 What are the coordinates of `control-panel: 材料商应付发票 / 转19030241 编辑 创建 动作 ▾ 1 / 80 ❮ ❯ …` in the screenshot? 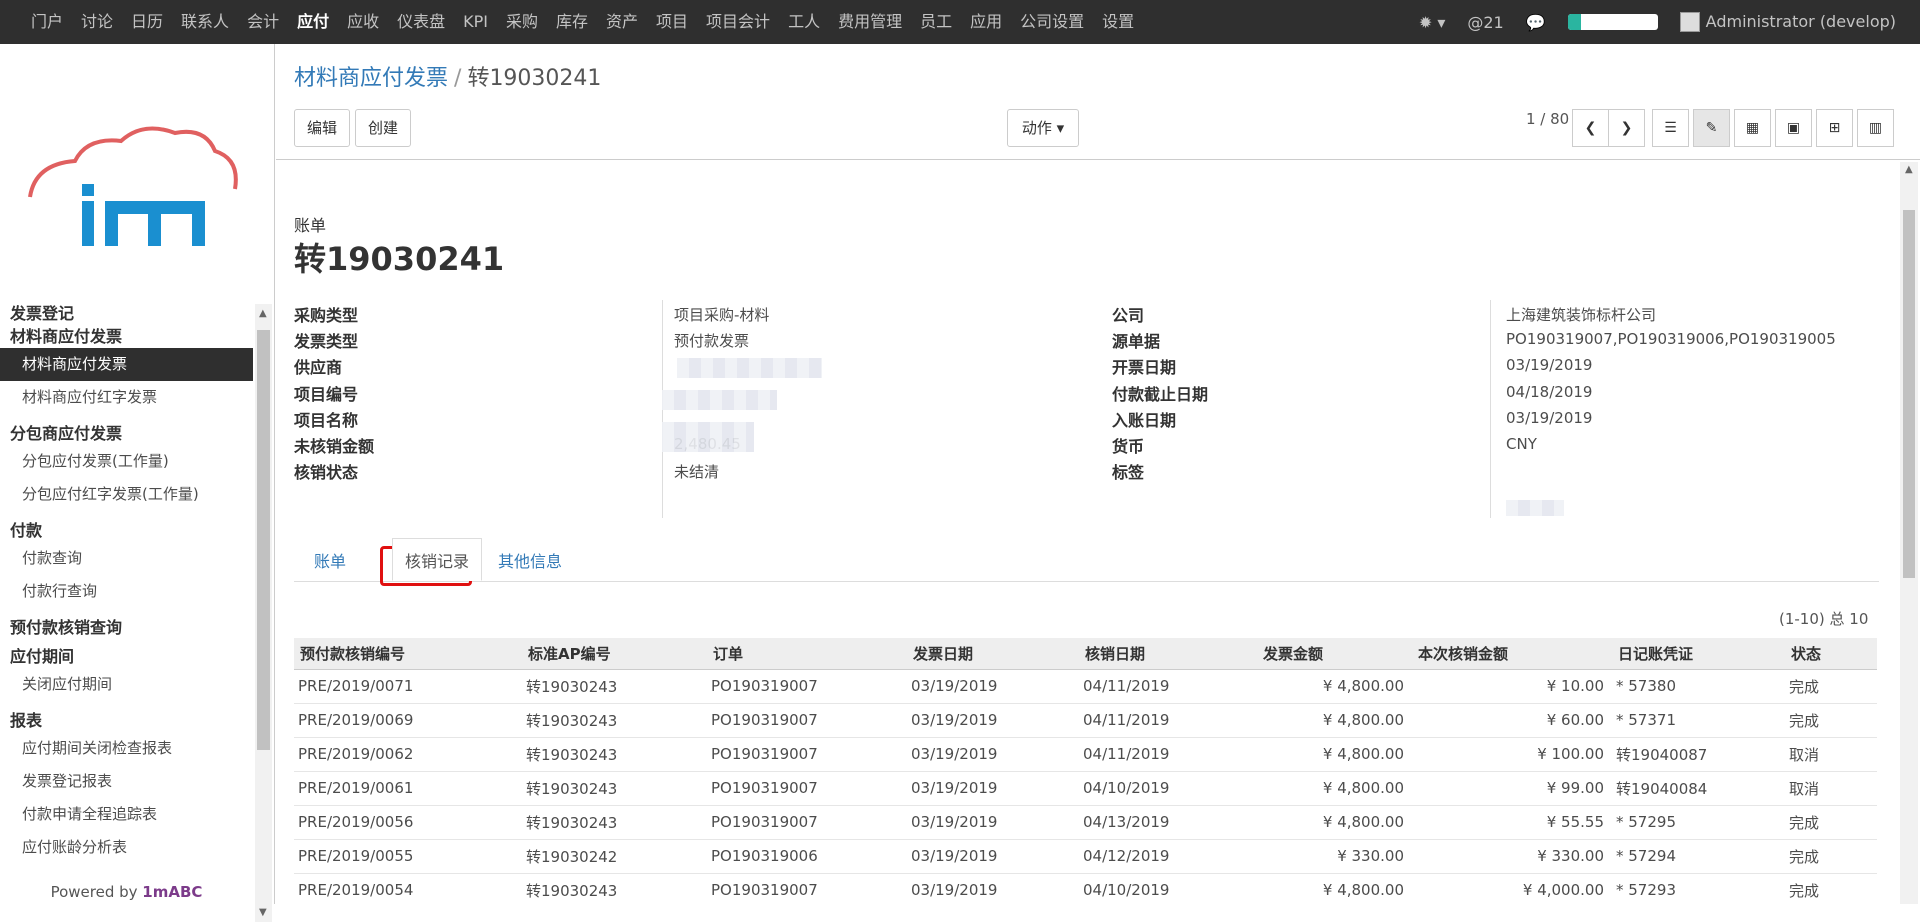 It's located at (1098, 102).